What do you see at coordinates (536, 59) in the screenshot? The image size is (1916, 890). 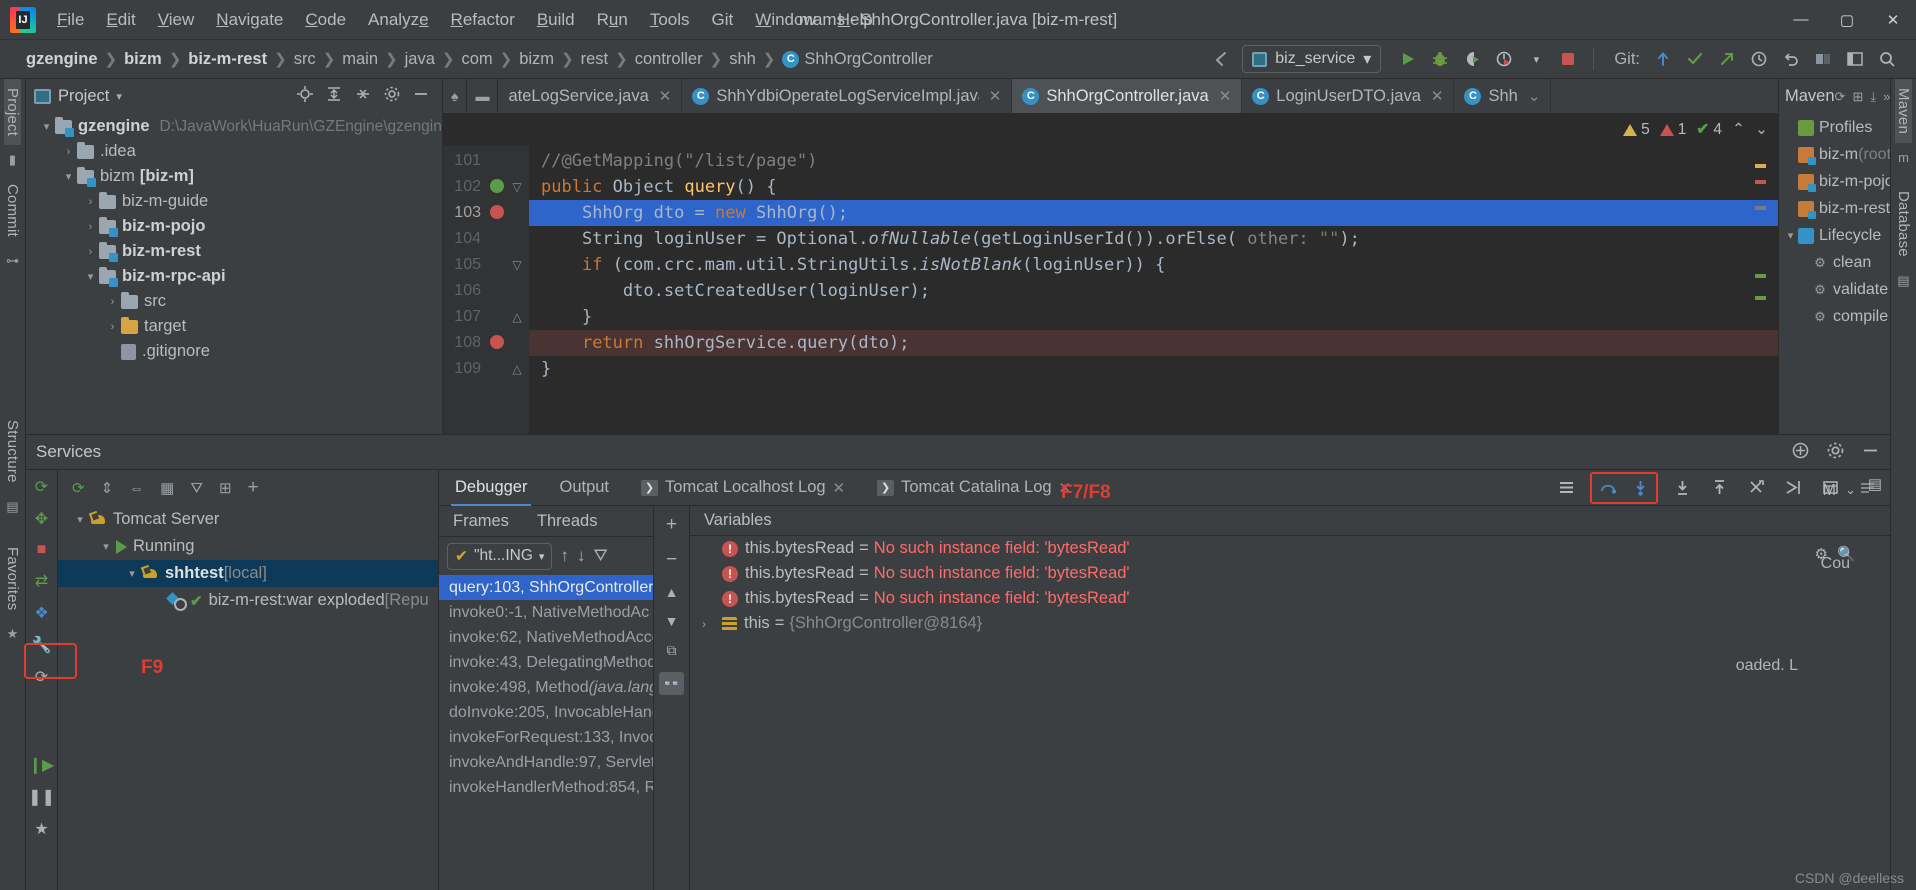 I see `breadcrumb-item-7: bizm` at bounding box center [536, 59].